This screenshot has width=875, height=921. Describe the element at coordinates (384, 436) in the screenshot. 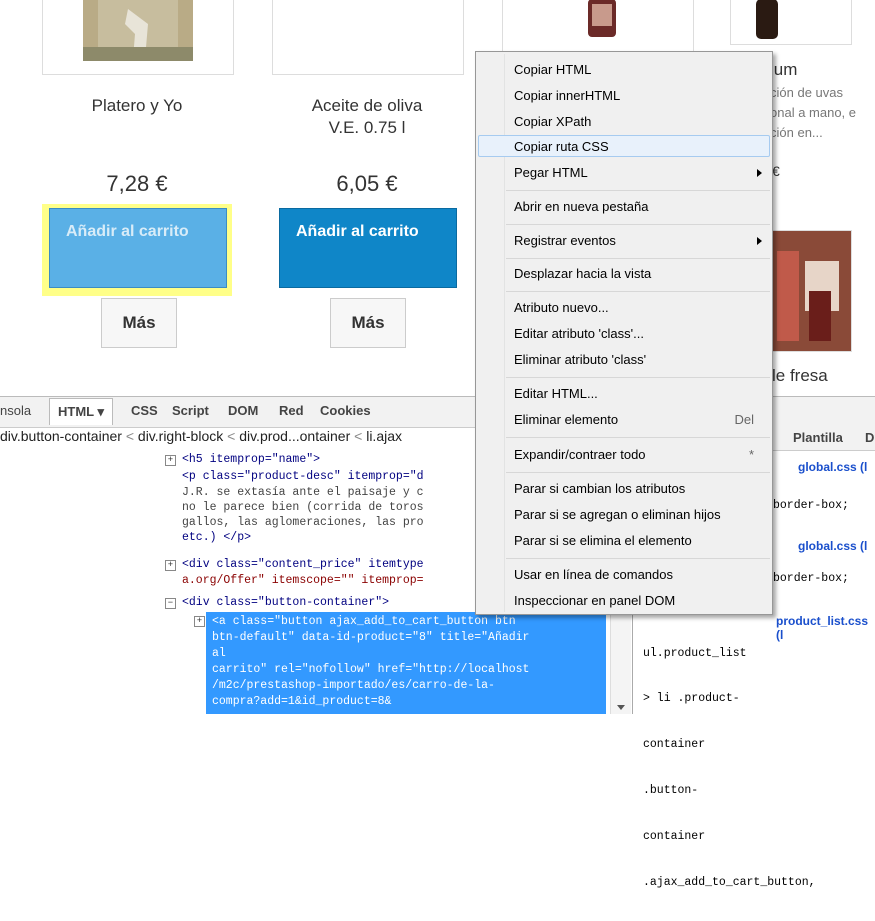

I see `breadcrumb-item: li.ajax` at that location.